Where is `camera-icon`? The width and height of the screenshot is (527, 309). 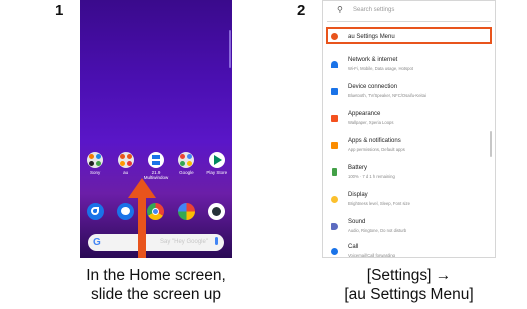 camera-icon is located at coordinates (217, 211).